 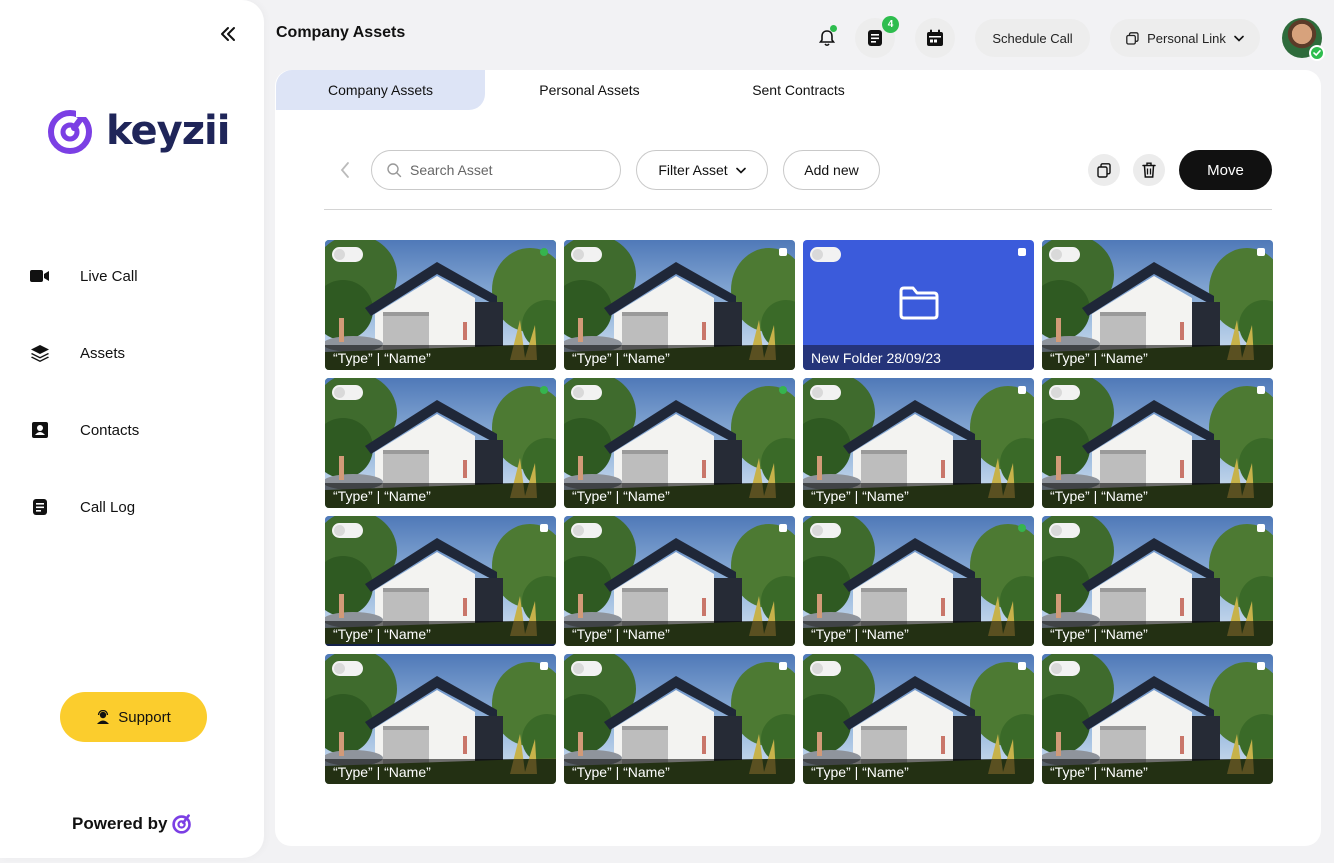 What do you see at coordinates (918, 305) in the screenshot?
I see `folder-tile: New Folder 28/09/23` at bounding box center [918, 305].